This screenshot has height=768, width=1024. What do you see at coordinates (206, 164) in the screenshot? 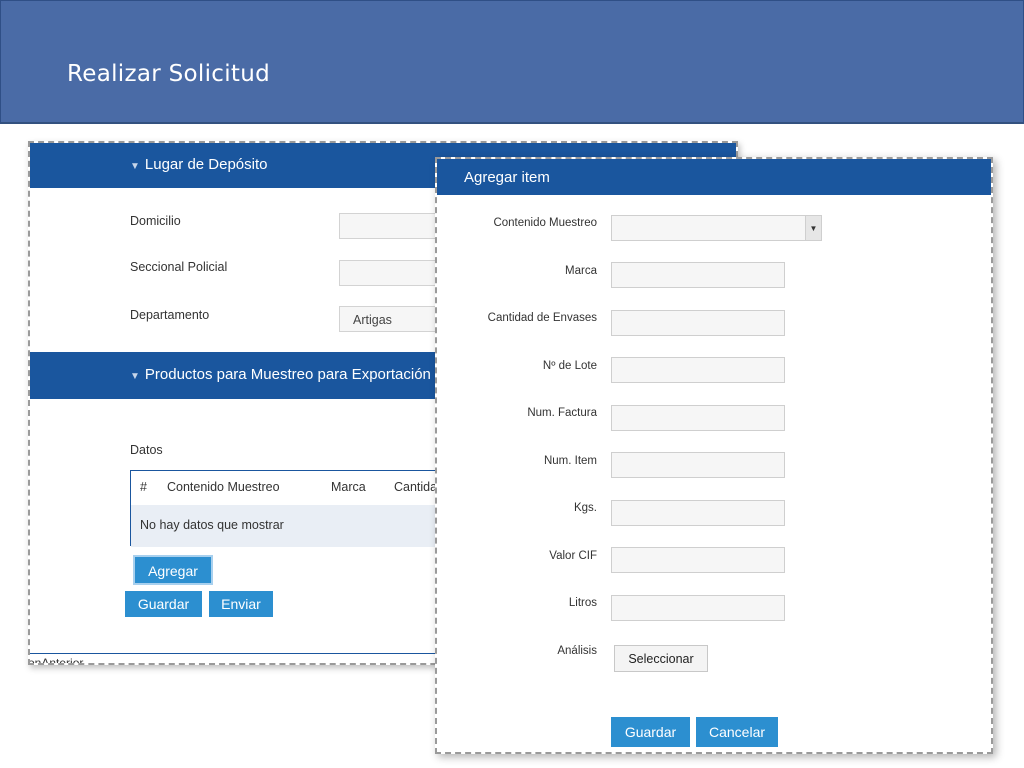
I see `section-lugar-deposito-title: Lugar de Depósito` at bounding box center [206, 164].